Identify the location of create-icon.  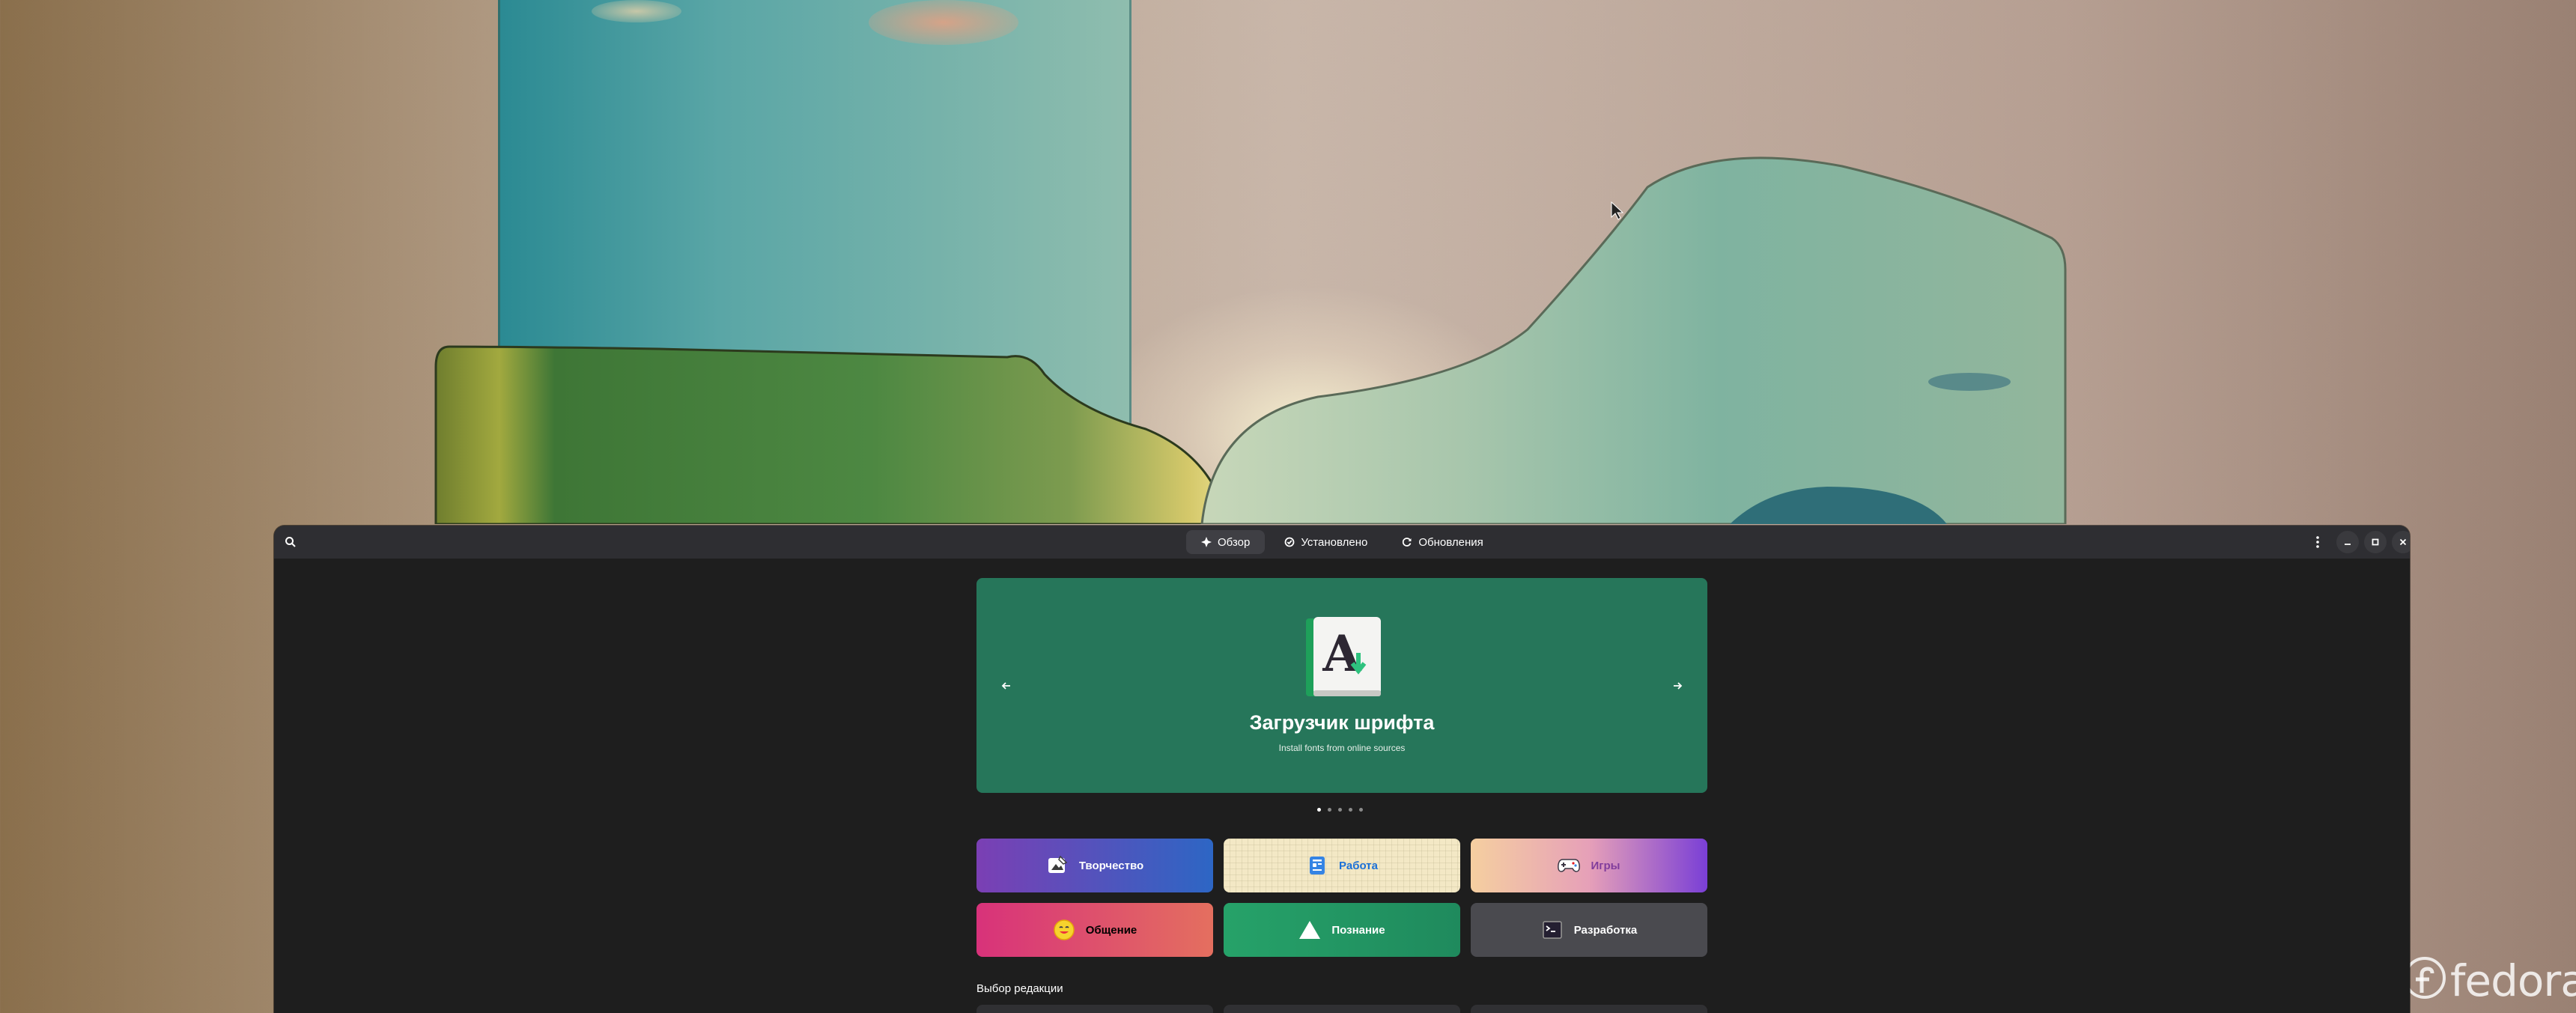
(1057, 866).